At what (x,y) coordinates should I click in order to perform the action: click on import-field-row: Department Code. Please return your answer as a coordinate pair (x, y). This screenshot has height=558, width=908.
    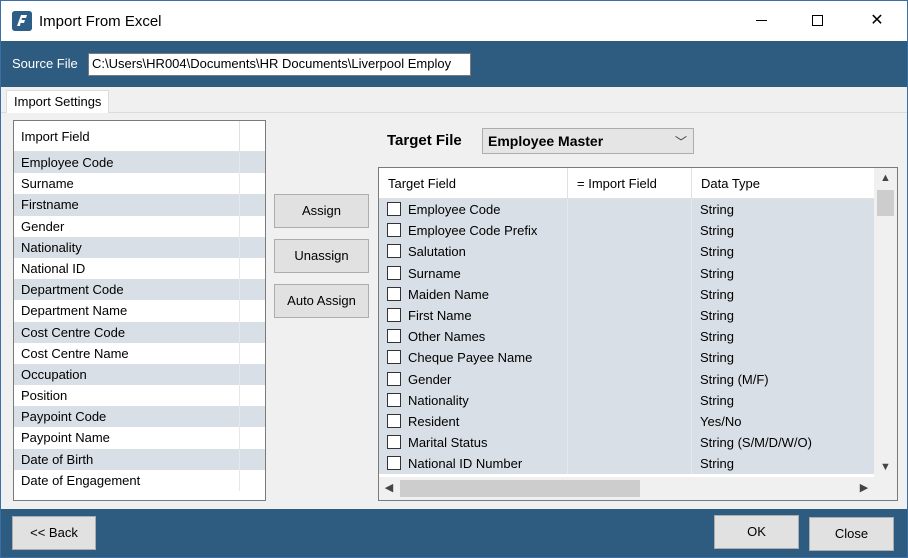
    Looking at the image, I should click on (139, 290).